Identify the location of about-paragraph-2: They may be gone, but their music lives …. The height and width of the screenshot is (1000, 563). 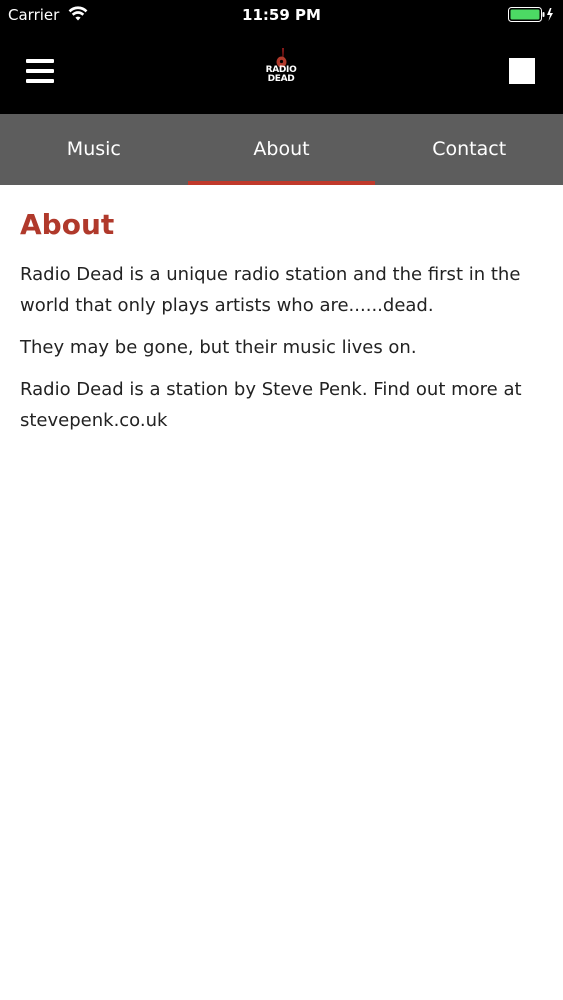
(218, 347).